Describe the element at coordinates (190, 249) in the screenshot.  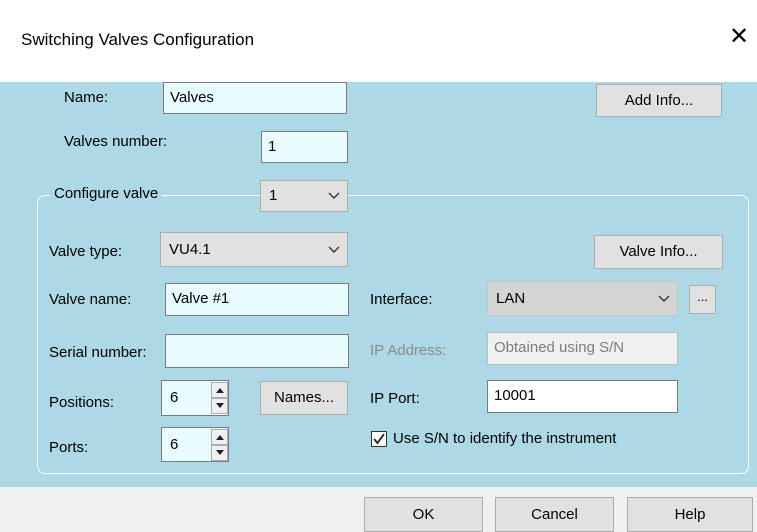
I see `valve-type-value: VU4.1` at that location.